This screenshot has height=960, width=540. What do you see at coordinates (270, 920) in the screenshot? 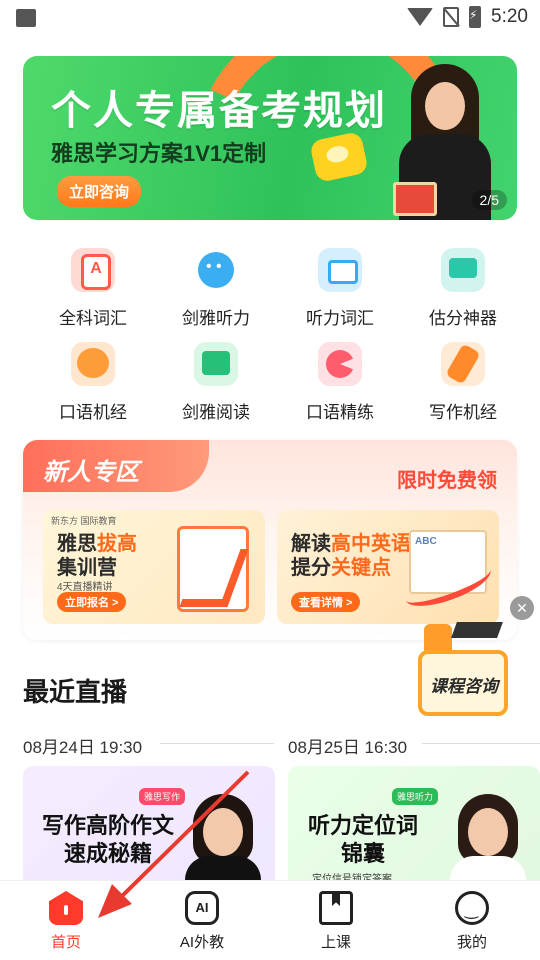
I see `bottom-tab-bar: 首页 AI AI外教 上课 我的` at bounding box center [270, 920].